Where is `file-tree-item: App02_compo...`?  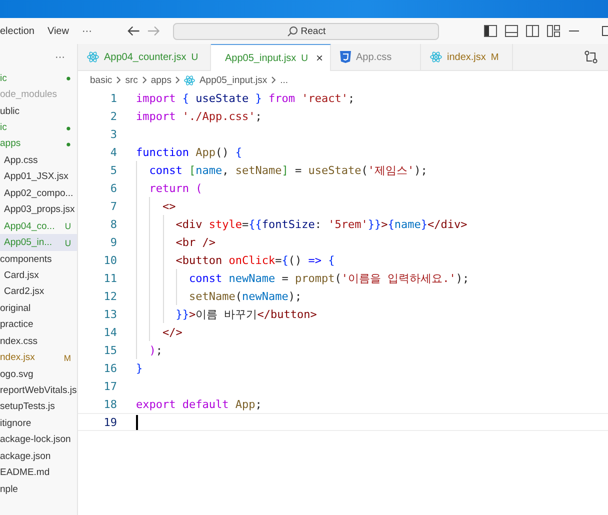
file-tree-item: App02_compo... is located at coordinates (38, 193).